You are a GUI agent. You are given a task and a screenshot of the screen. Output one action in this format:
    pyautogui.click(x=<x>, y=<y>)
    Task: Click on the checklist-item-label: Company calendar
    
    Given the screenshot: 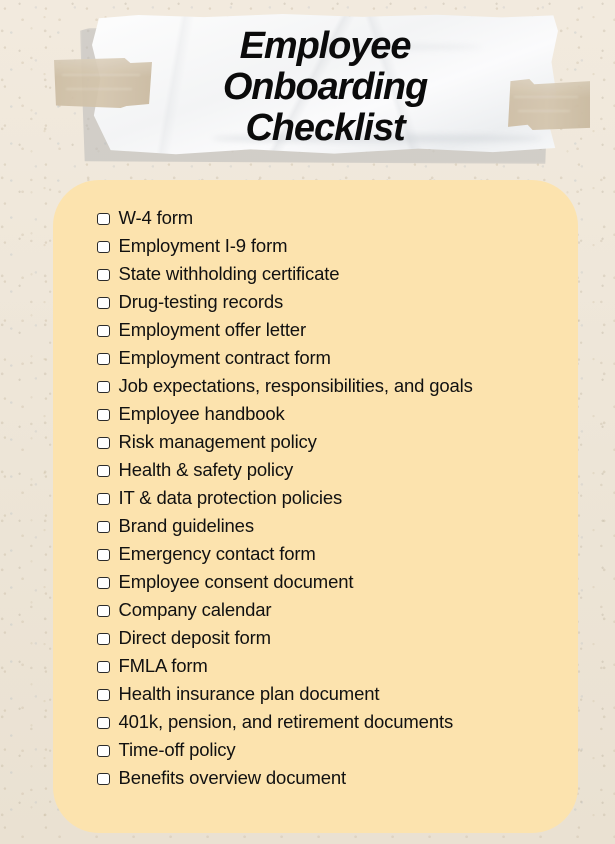 What is the action you would take?
    pyautogui.click(x=195, y=609)
    